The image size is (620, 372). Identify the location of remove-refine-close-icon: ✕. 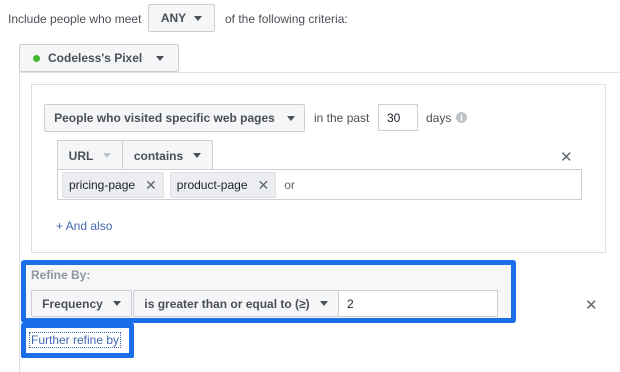
(591, 305).